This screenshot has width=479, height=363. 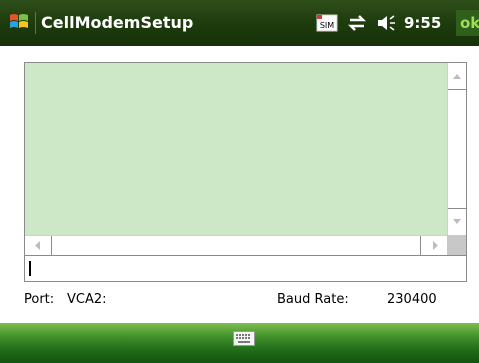 I want to click on vertical-scroll-track, so click(x=457, y=149).